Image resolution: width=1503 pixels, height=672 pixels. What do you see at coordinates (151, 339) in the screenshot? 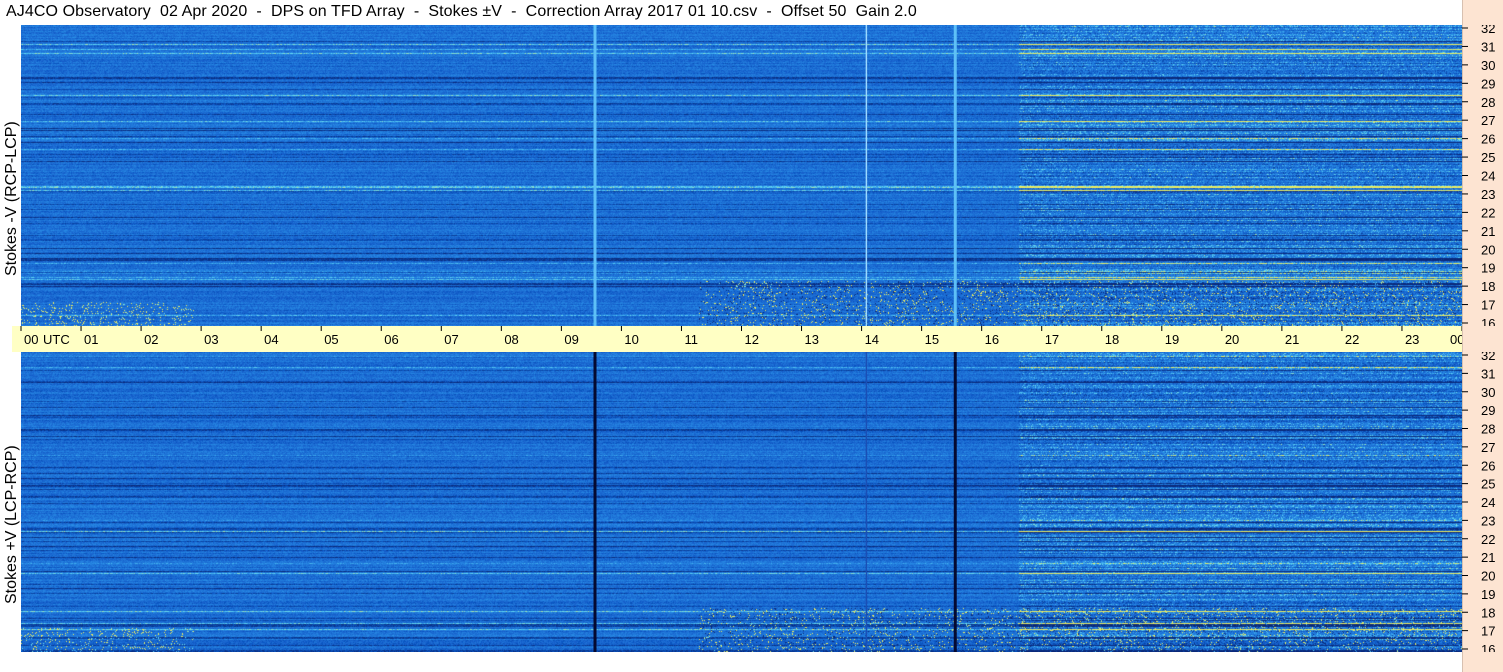
I see `utc-tick-label: 02` at bounding box center [151, 339].